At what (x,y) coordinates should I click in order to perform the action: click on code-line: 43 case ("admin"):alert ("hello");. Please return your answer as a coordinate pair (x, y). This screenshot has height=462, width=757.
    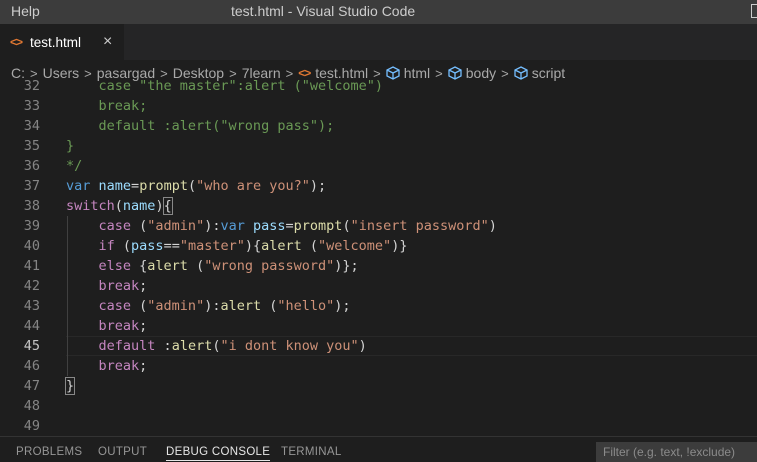
    Looking at the image, I should click on (378, 306).